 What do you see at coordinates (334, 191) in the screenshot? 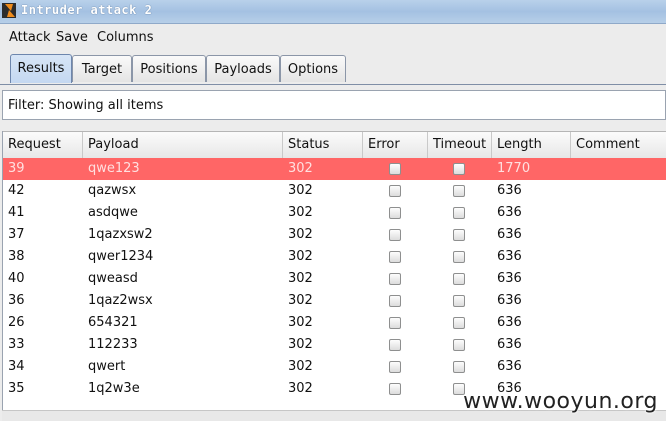
I see `table-row: 42 qazwsx 302 636` at bounding box center [334, 191].